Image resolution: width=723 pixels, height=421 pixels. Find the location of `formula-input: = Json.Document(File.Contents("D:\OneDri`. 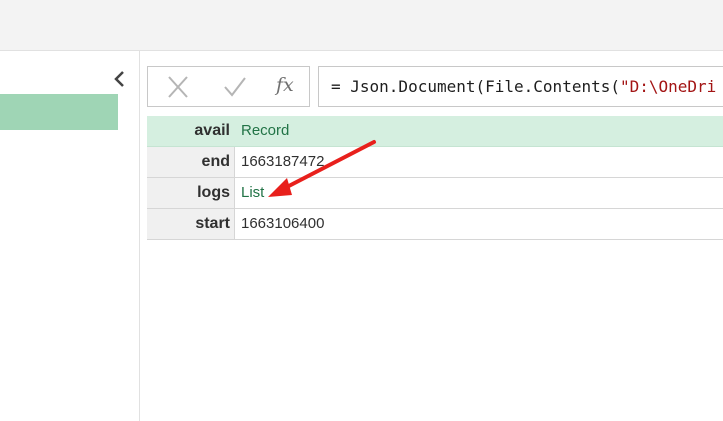

formula-input: = Json.Document(File.Contents("D:\OneDri is located at coordinates (520, 86).